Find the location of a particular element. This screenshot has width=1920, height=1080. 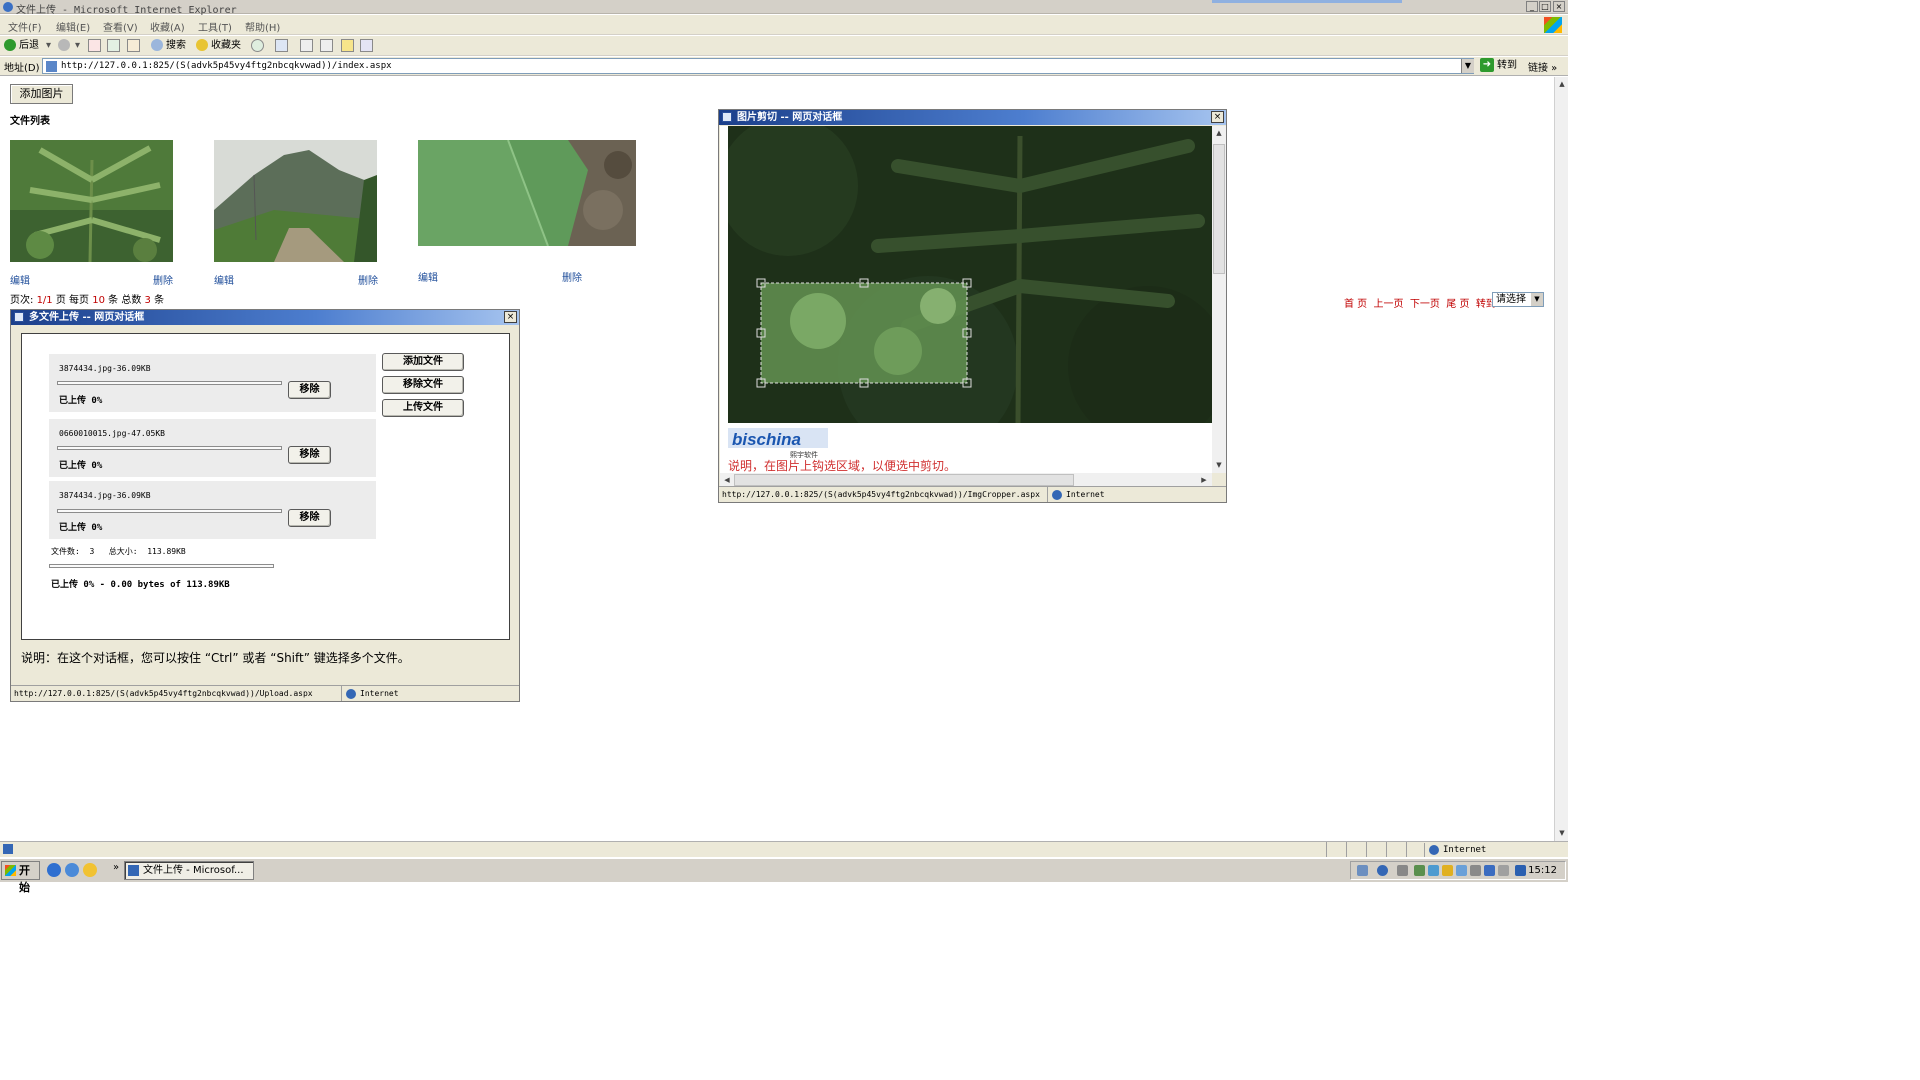

shield-icon is located at coordinates (1489, 870).